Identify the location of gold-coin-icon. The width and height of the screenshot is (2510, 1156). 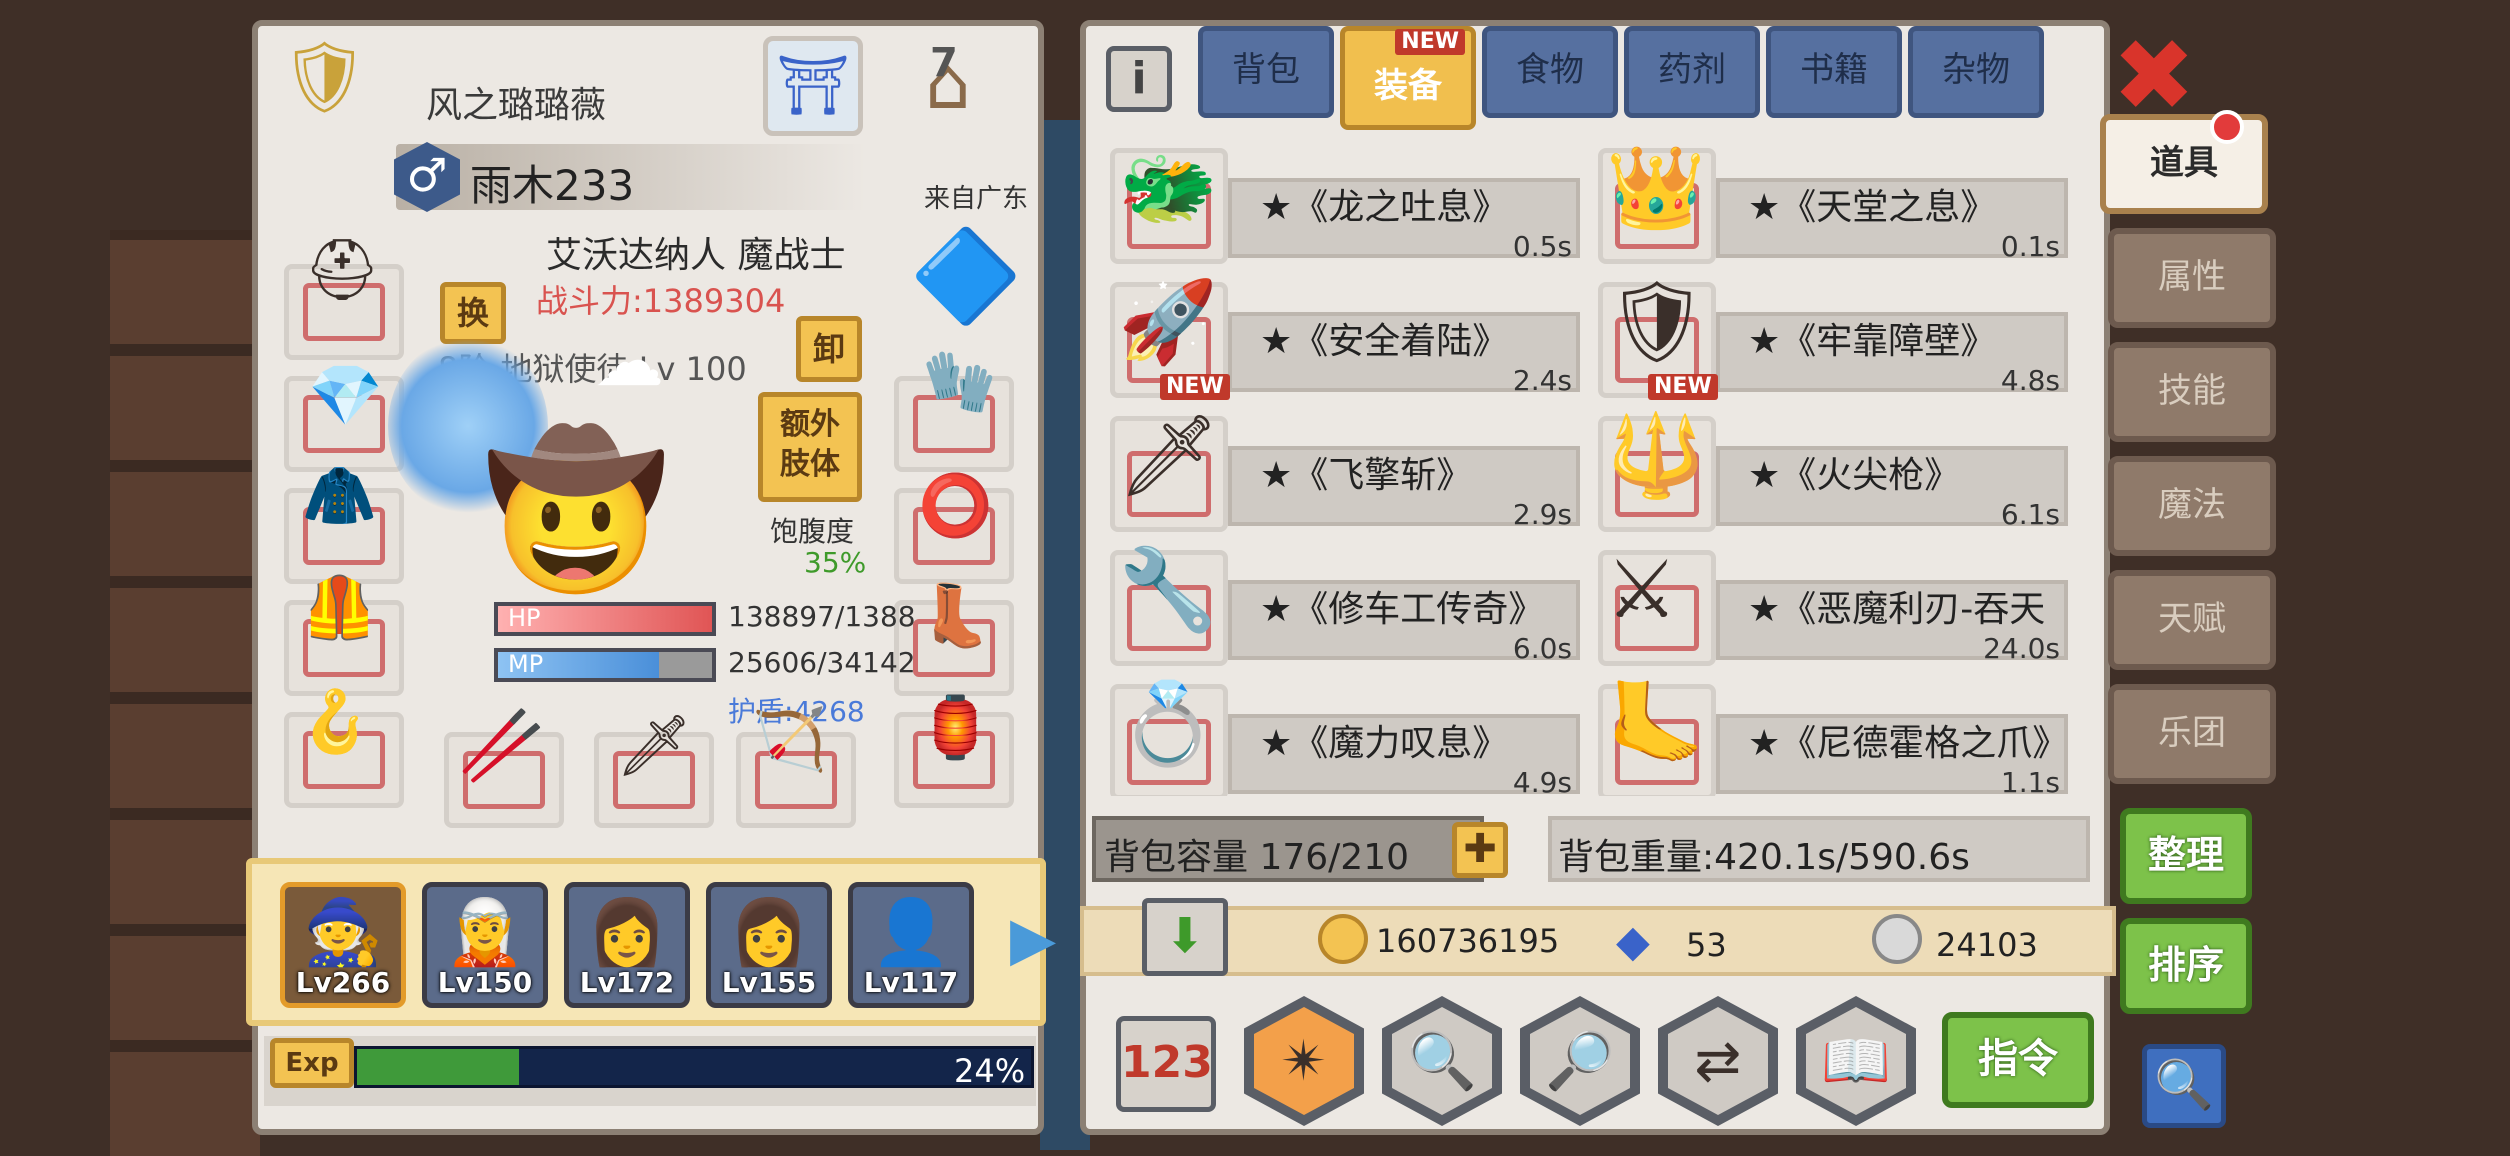
(1343, 939).